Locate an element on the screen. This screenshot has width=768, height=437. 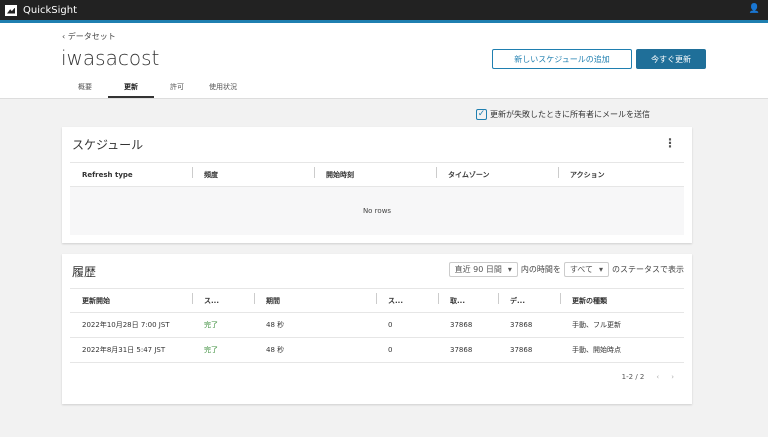
status-value: すべて is located at coordinates (581, 269).